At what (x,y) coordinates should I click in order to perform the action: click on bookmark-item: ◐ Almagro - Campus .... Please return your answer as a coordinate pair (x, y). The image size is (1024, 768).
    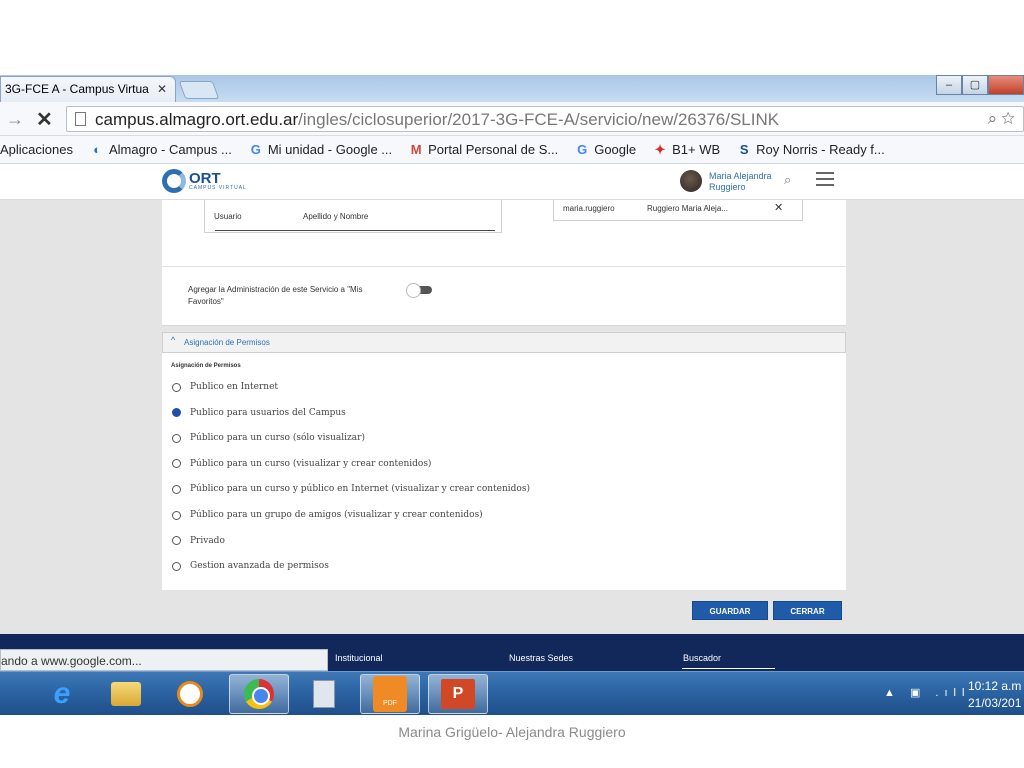
    Looking at the image, I should click on (160, 149).